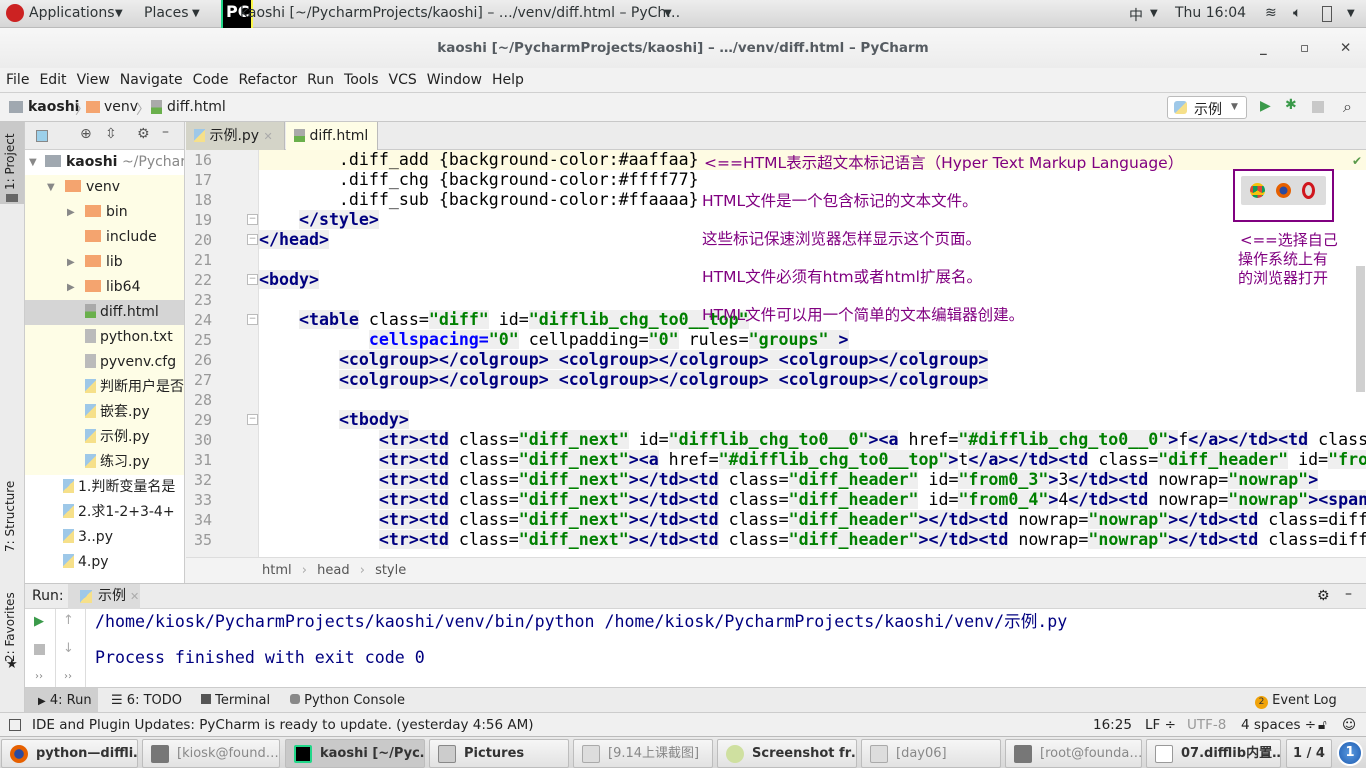  I want to click on nav-crumb-venv: venv, so click(121, 107).